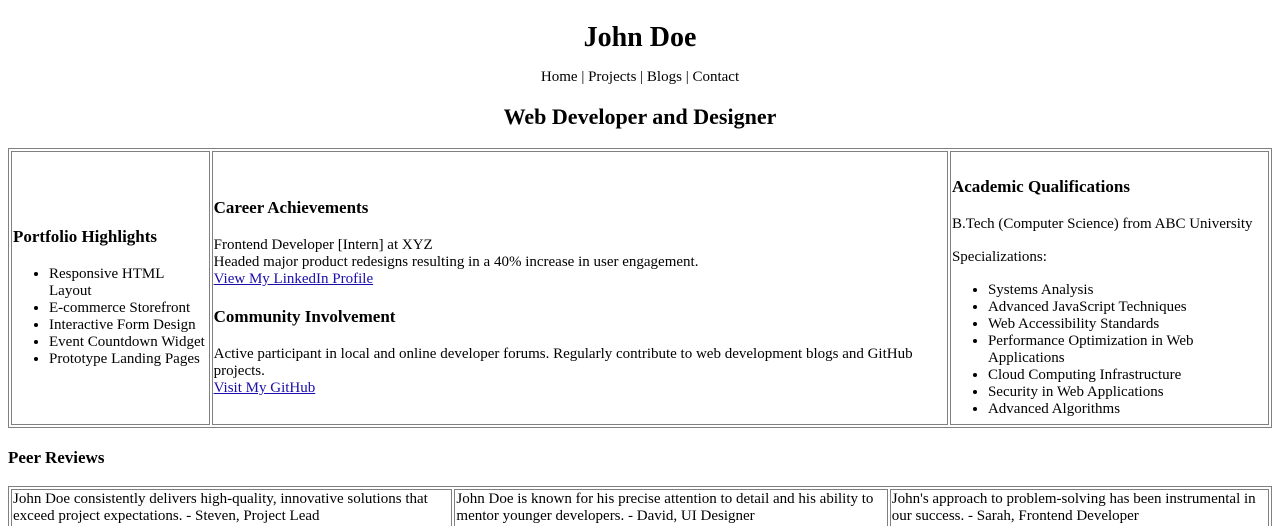  Describe the element at coordinates (1040, 186) in the screenshot. I see `academic-heading: Academic Qualifications` at that location.